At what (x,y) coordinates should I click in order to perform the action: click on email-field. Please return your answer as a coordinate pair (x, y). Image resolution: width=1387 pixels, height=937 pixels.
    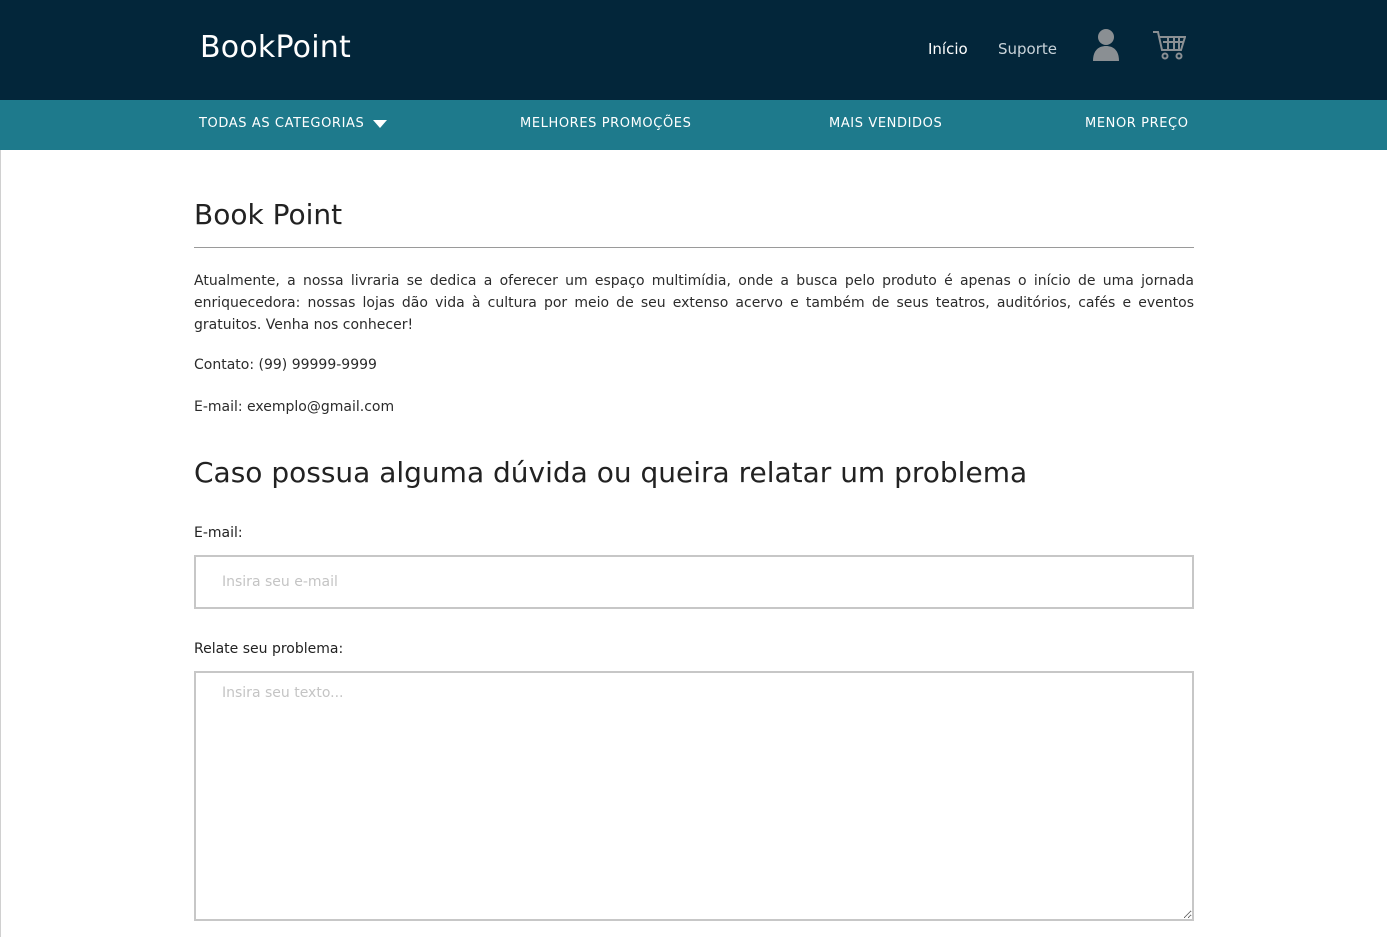
    Looking at the image, I should click on (694, 582).